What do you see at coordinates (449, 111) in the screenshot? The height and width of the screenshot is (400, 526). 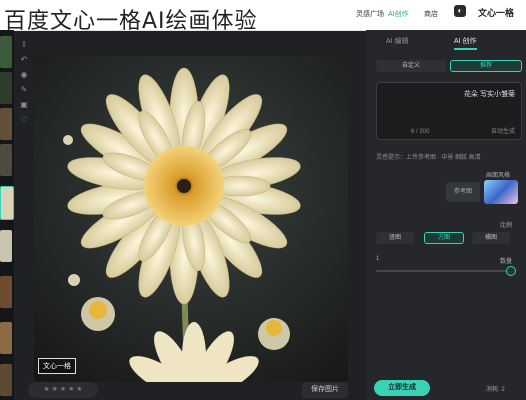 I see `prompt-input: 花朵 写实小雏菊 6 / 200 自动生成` at bounding box center [449, 111].